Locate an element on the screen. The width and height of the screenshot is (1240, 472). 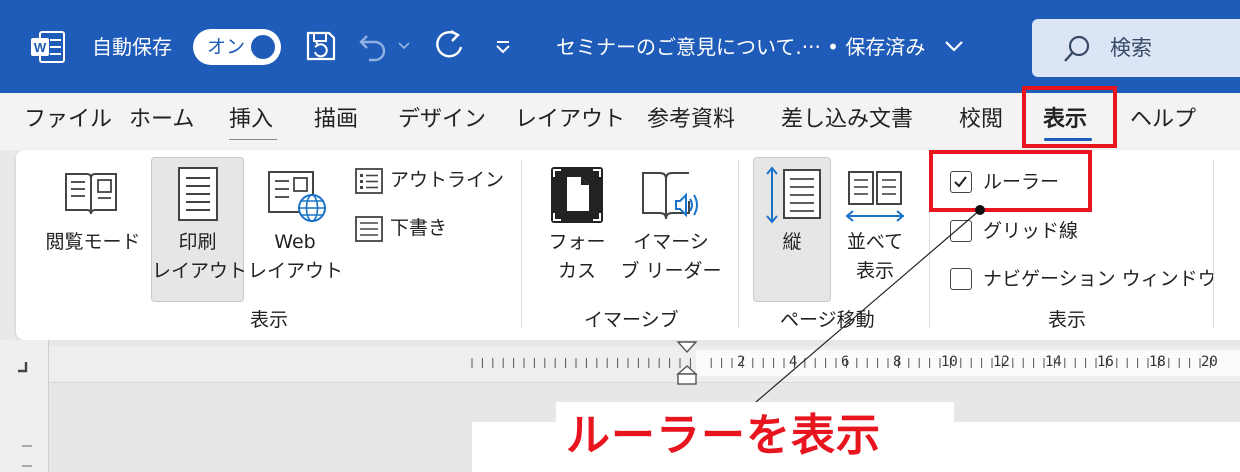
ruler-corner is located at coordinates (24, 406).